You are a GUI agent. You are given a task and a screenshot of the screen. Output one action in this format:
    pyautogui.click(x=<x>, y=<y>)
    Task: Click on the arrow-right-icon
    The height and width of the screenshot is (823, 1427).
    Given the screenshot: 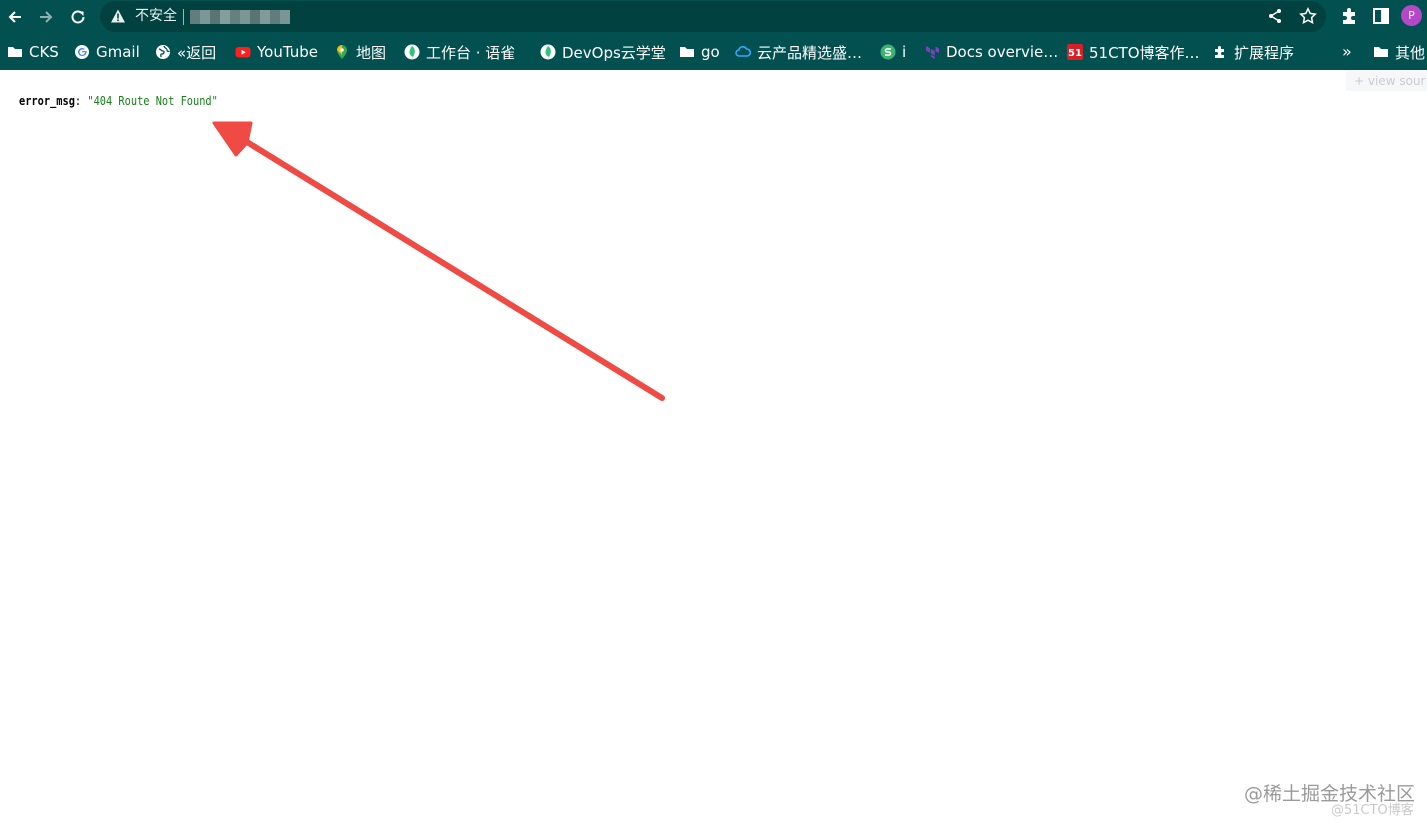 What is the action you would take?
    pyautogui.click(x=46, y=17)
    